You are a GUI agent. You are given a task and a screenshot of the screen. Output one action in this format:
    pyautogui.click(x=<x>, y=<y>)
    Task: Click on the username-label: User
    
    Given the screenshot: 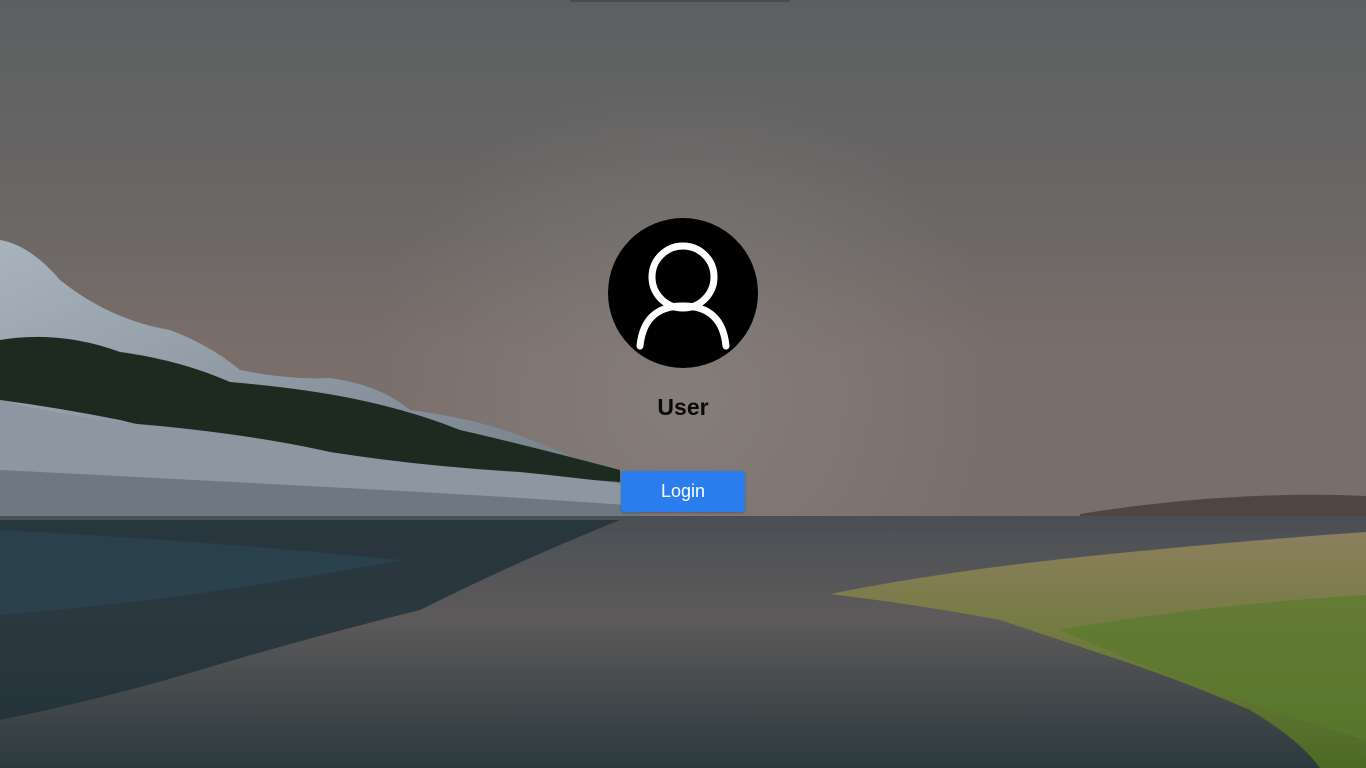 What is the action you would take?
    pyautogui.click(x=683, y=407)
    